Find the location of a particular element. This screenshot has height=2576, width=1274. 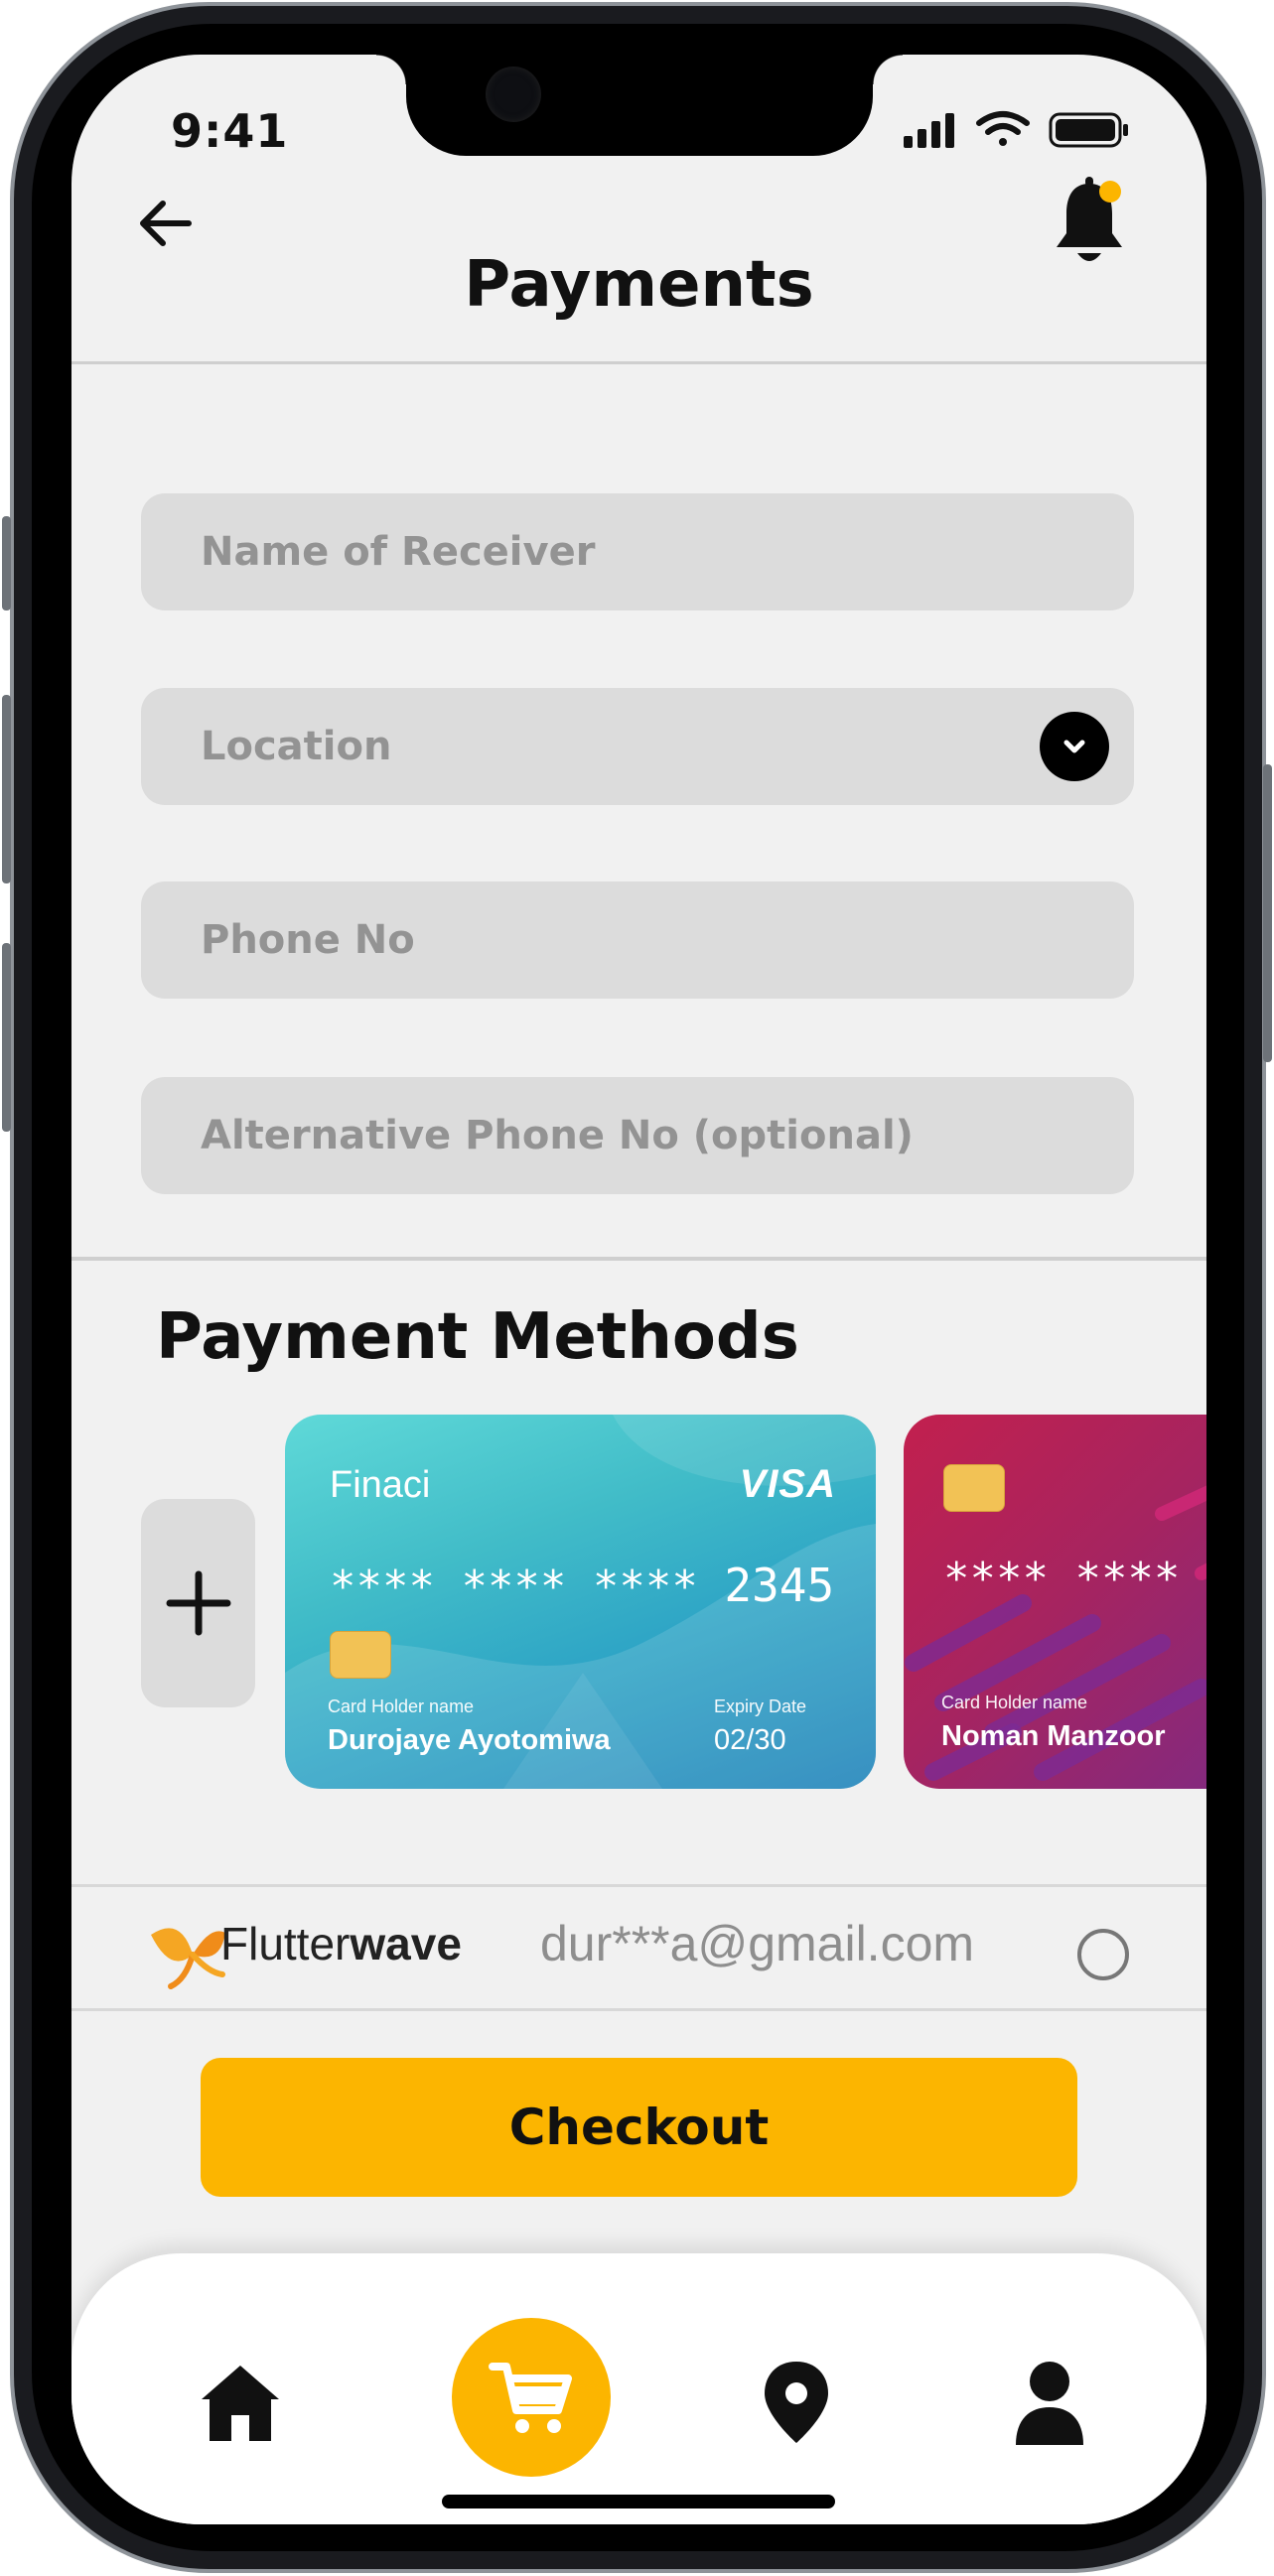

flutterwave-brand: Flutterwave is located at coordinates (341, 1943).